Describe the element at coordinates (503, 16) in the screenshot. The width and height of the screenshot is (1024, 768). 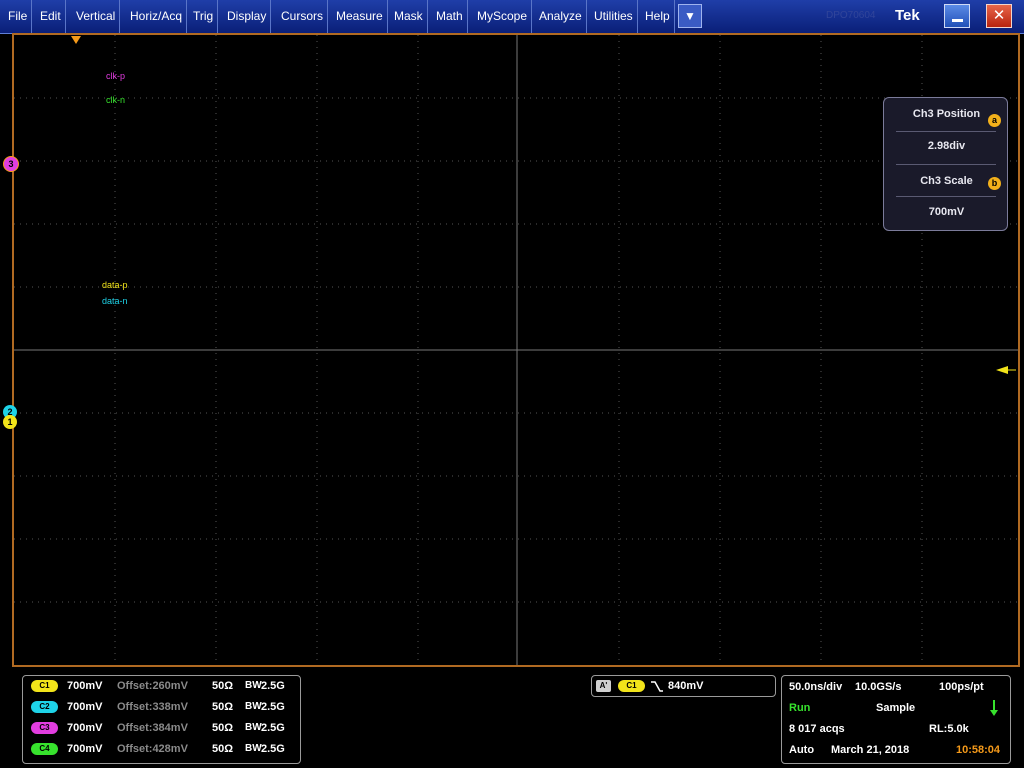
I see `menu-myscope: MyScope` at that location.